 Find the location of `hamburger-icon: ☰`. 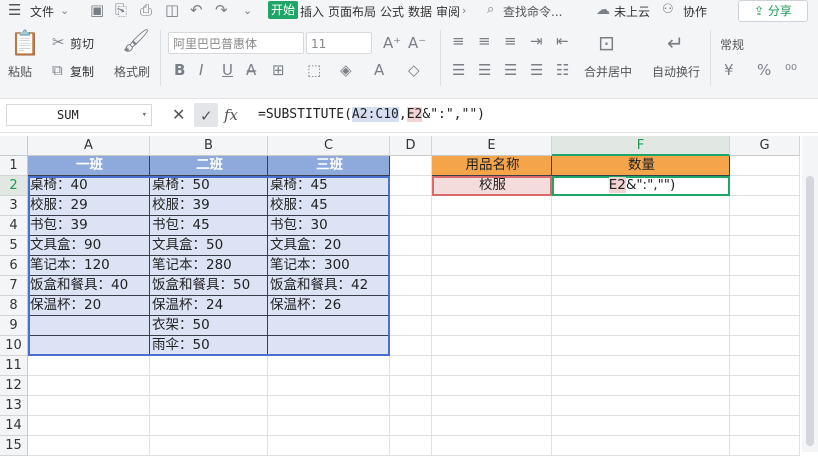

hamburger-icon: ☰ is located at coordinates (14, 10).